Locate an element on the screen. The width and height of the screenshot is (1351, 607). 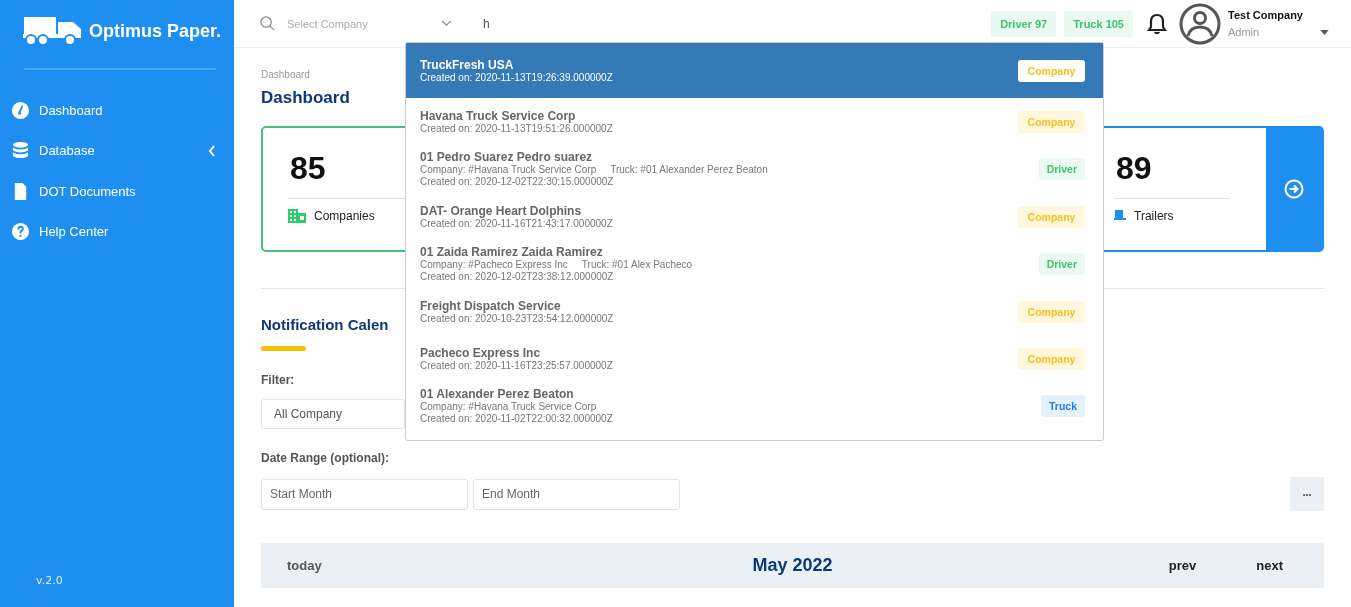
calendar-month: May 2022 is located at coordinates (792, 565).